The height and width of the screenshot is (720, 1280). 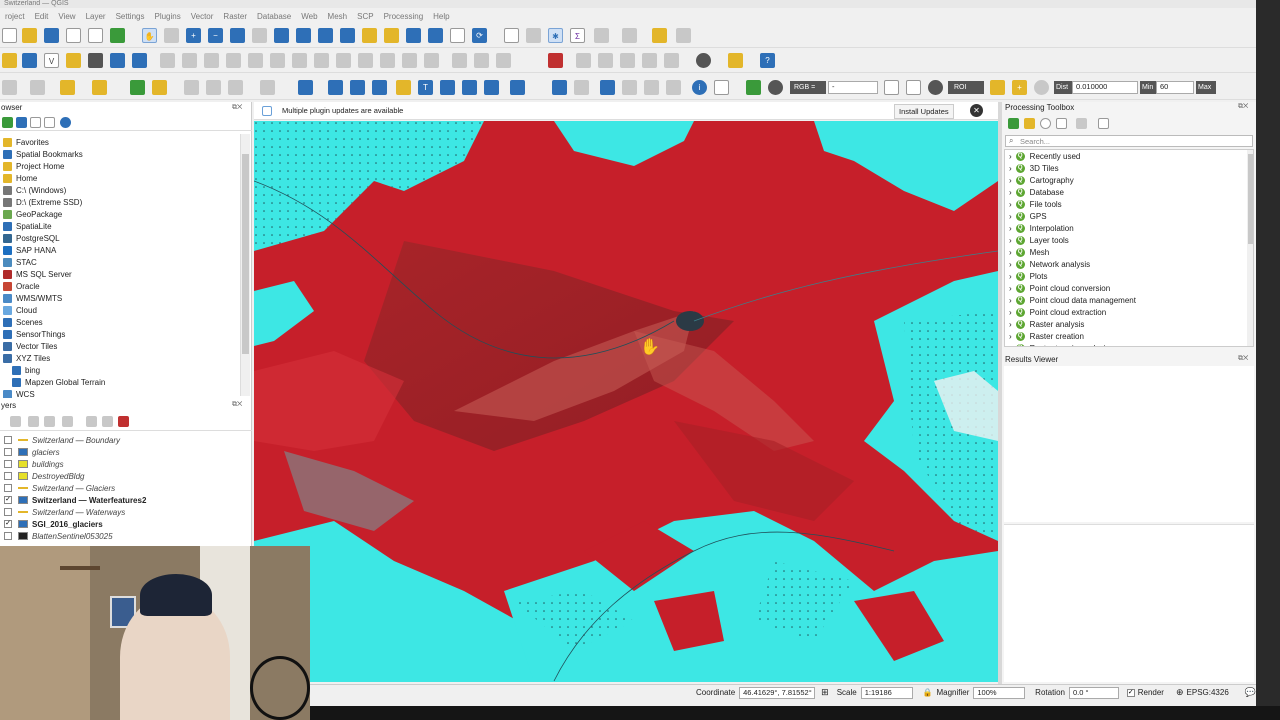 I want to click on menu-item: View, so click(x=66, y=16).